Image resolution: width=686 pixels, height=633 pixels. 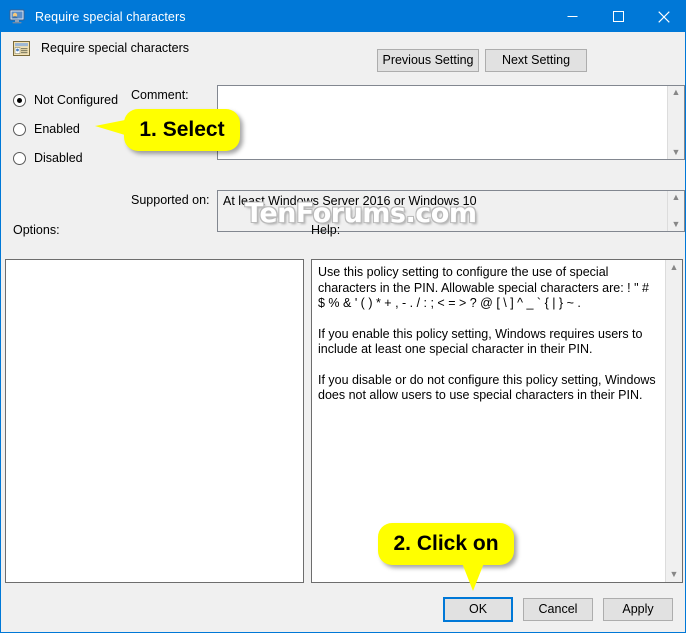 What do you see at coordinates (442, 122) in the screenshot?
I see `comment-value` at bounding box center [442, 122].